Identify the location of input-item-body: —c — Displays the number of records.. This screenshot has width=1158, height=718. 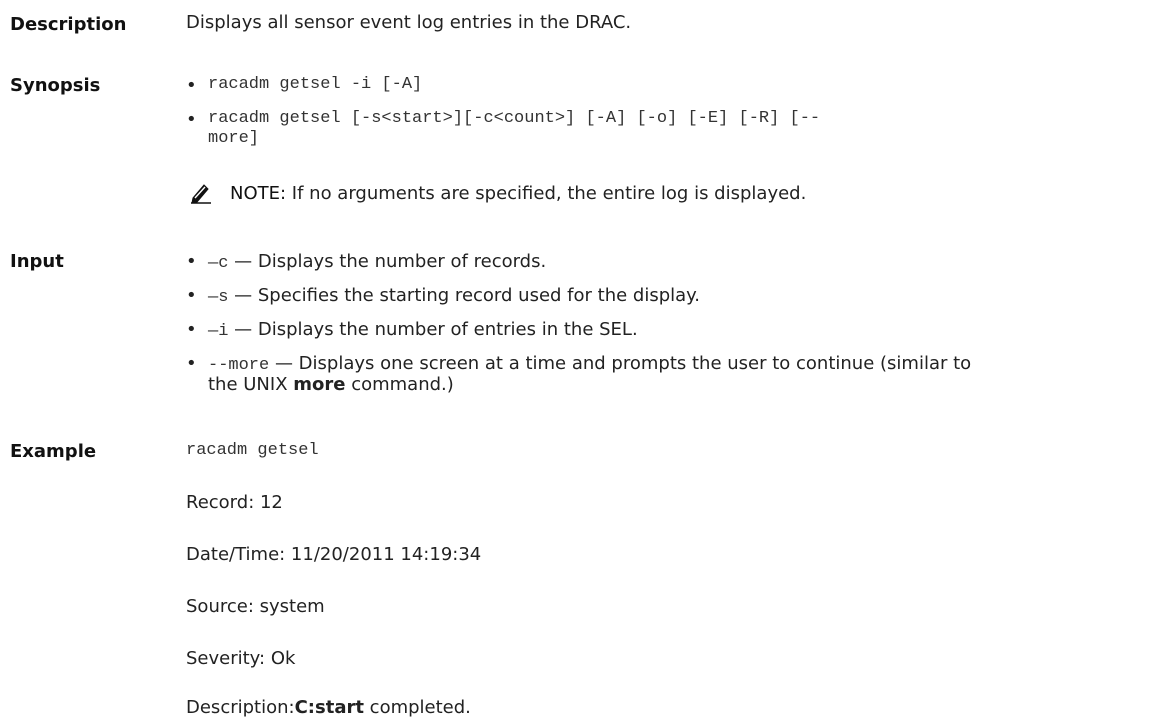
(377, 262).